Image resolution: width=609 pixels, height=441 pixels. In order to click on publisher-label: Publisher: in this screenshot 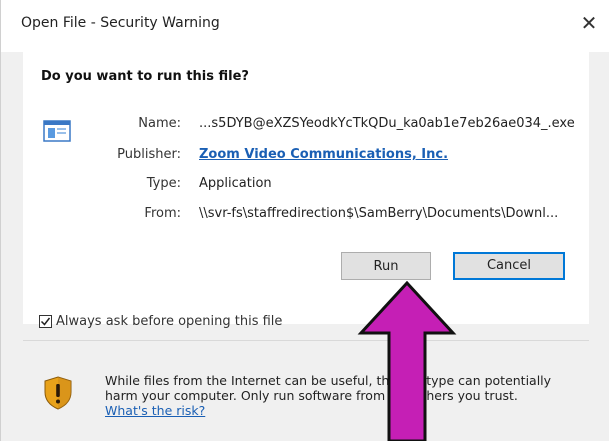, I will do `click(149, 154)`.